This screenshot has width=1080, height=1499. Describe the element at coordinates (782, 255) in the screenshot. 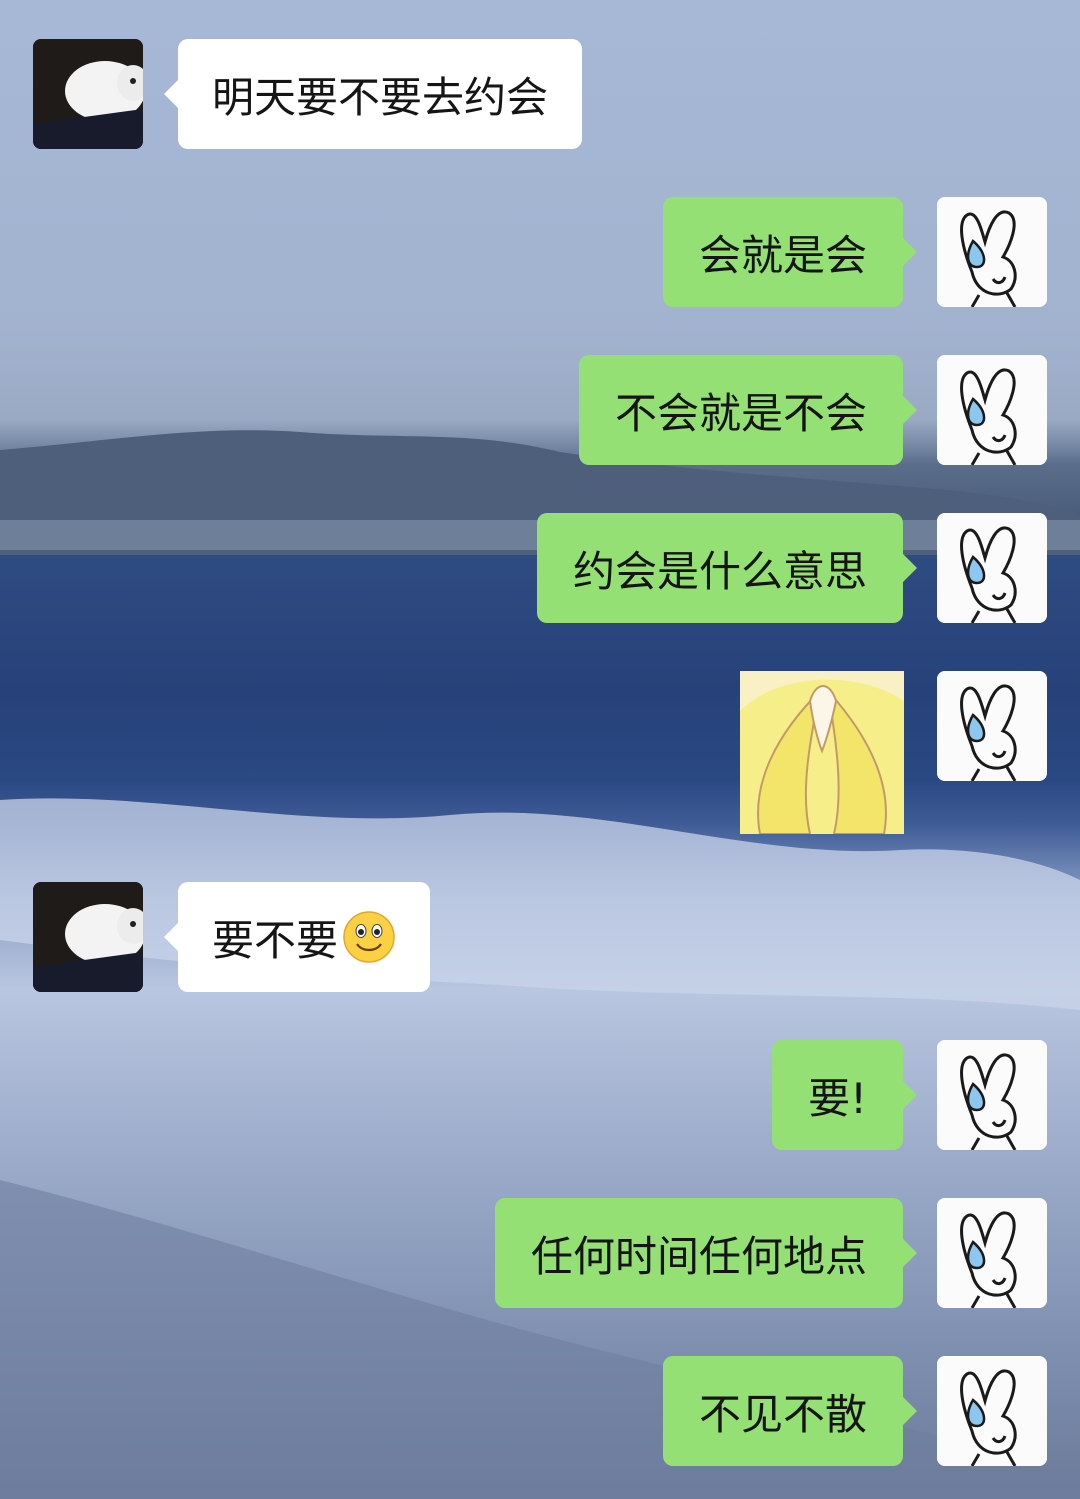

I see `message-text: 会就是会` at that location.